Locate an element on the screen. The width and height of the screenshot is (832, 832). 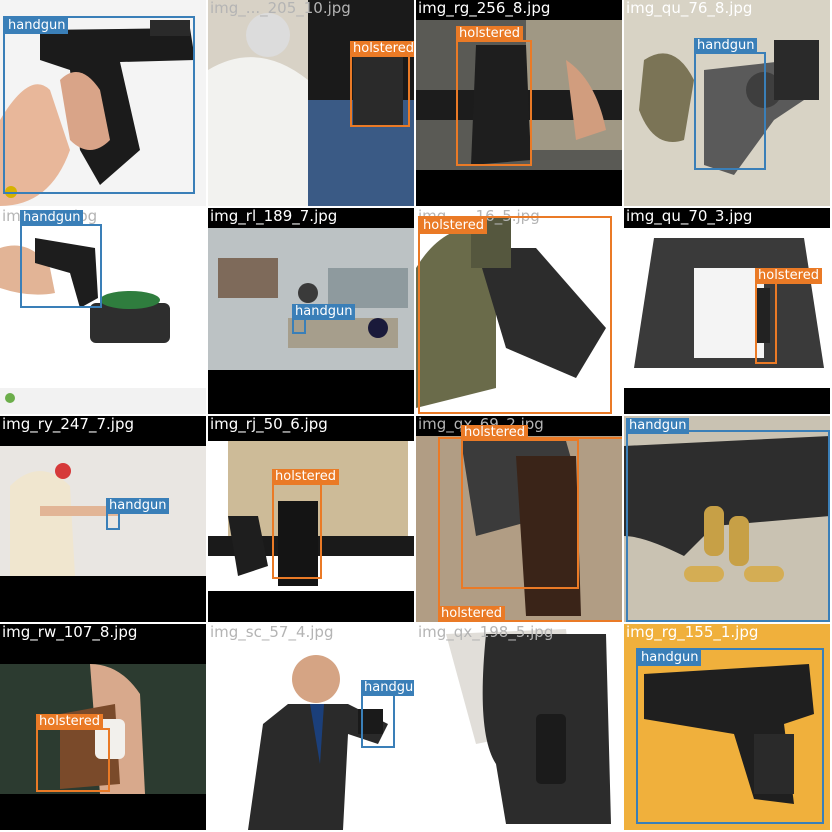
grid-tile: img_rl_189_7.jpg handgun is located at coordinates (311, 311).